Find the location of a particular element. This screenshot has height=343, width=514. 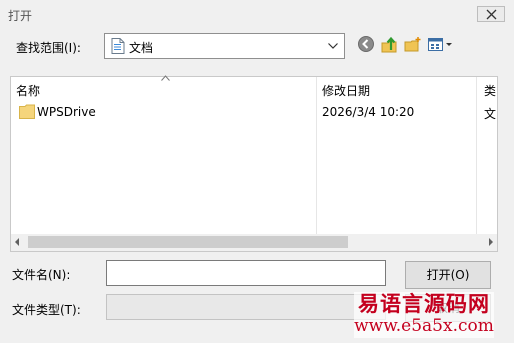

window-title: 打开 is located at coordinates (20, 16).